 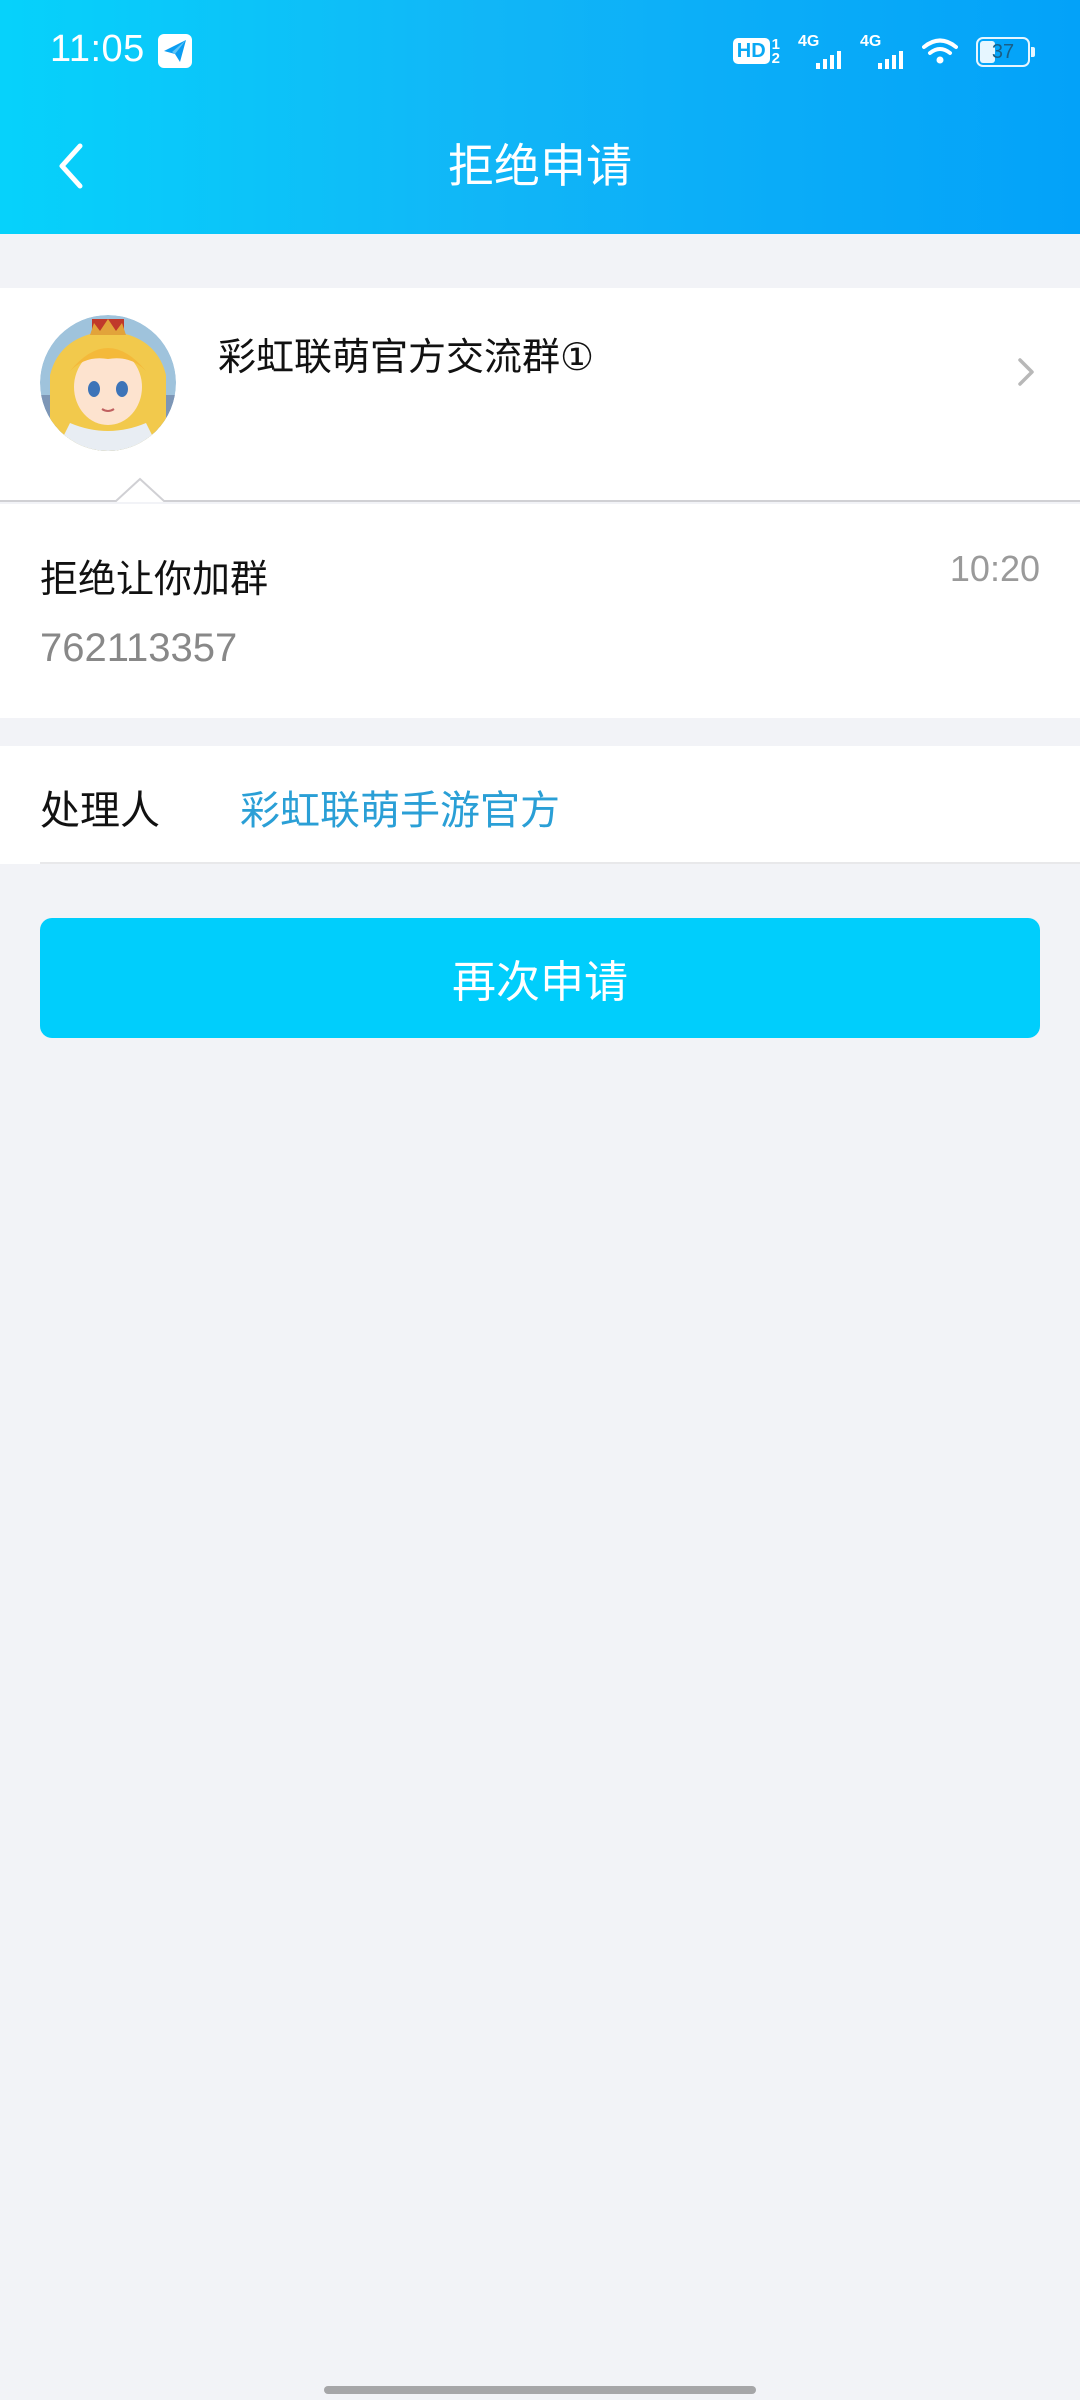 I want to click on hd-voice-badge: HD 1 2, so click(x=756, y=52).